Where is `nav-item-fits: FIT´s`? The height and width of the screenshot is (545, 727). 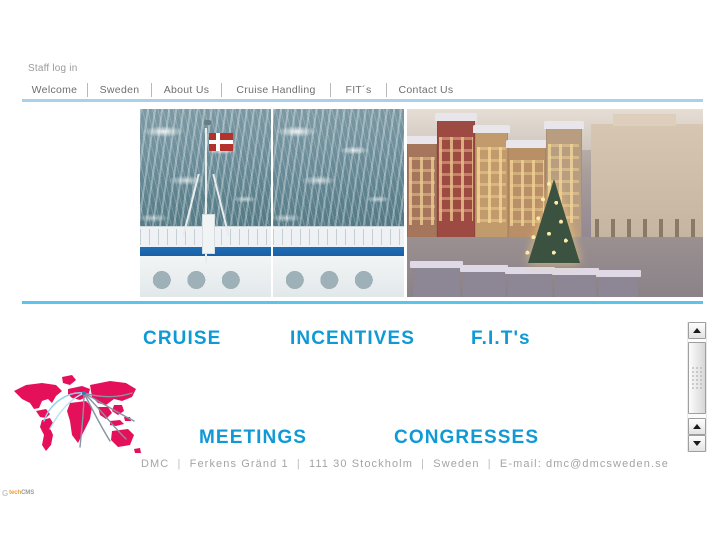
nav-item-fits: FIT´s is located at coordinates (359, 90).